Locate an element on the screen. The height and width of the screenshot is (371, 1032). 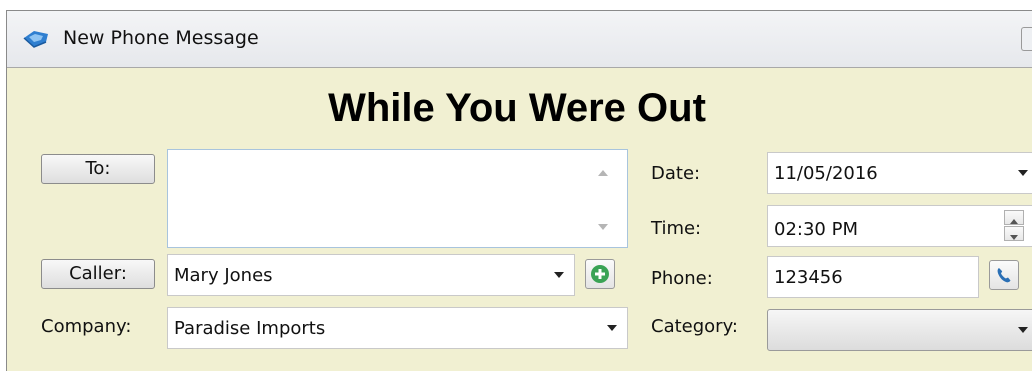
plus-circle-icon is located at coordinates (600, 274).